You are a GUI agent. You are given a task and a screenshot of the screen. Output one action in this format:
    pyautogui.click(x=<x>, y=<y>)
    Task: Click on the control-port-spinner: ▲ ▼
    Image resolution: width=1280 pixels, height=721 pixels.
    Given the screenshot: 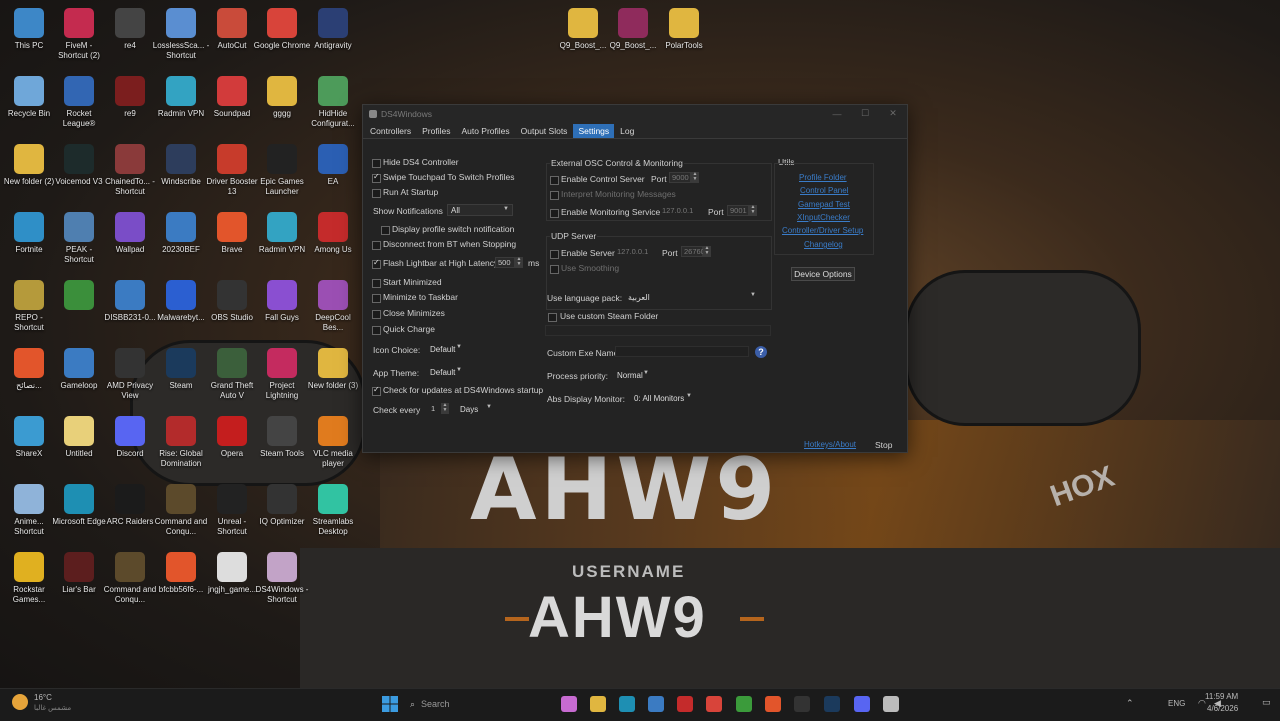 What is the action you would take?
    pyautogui.click(x=695, y=177)
    